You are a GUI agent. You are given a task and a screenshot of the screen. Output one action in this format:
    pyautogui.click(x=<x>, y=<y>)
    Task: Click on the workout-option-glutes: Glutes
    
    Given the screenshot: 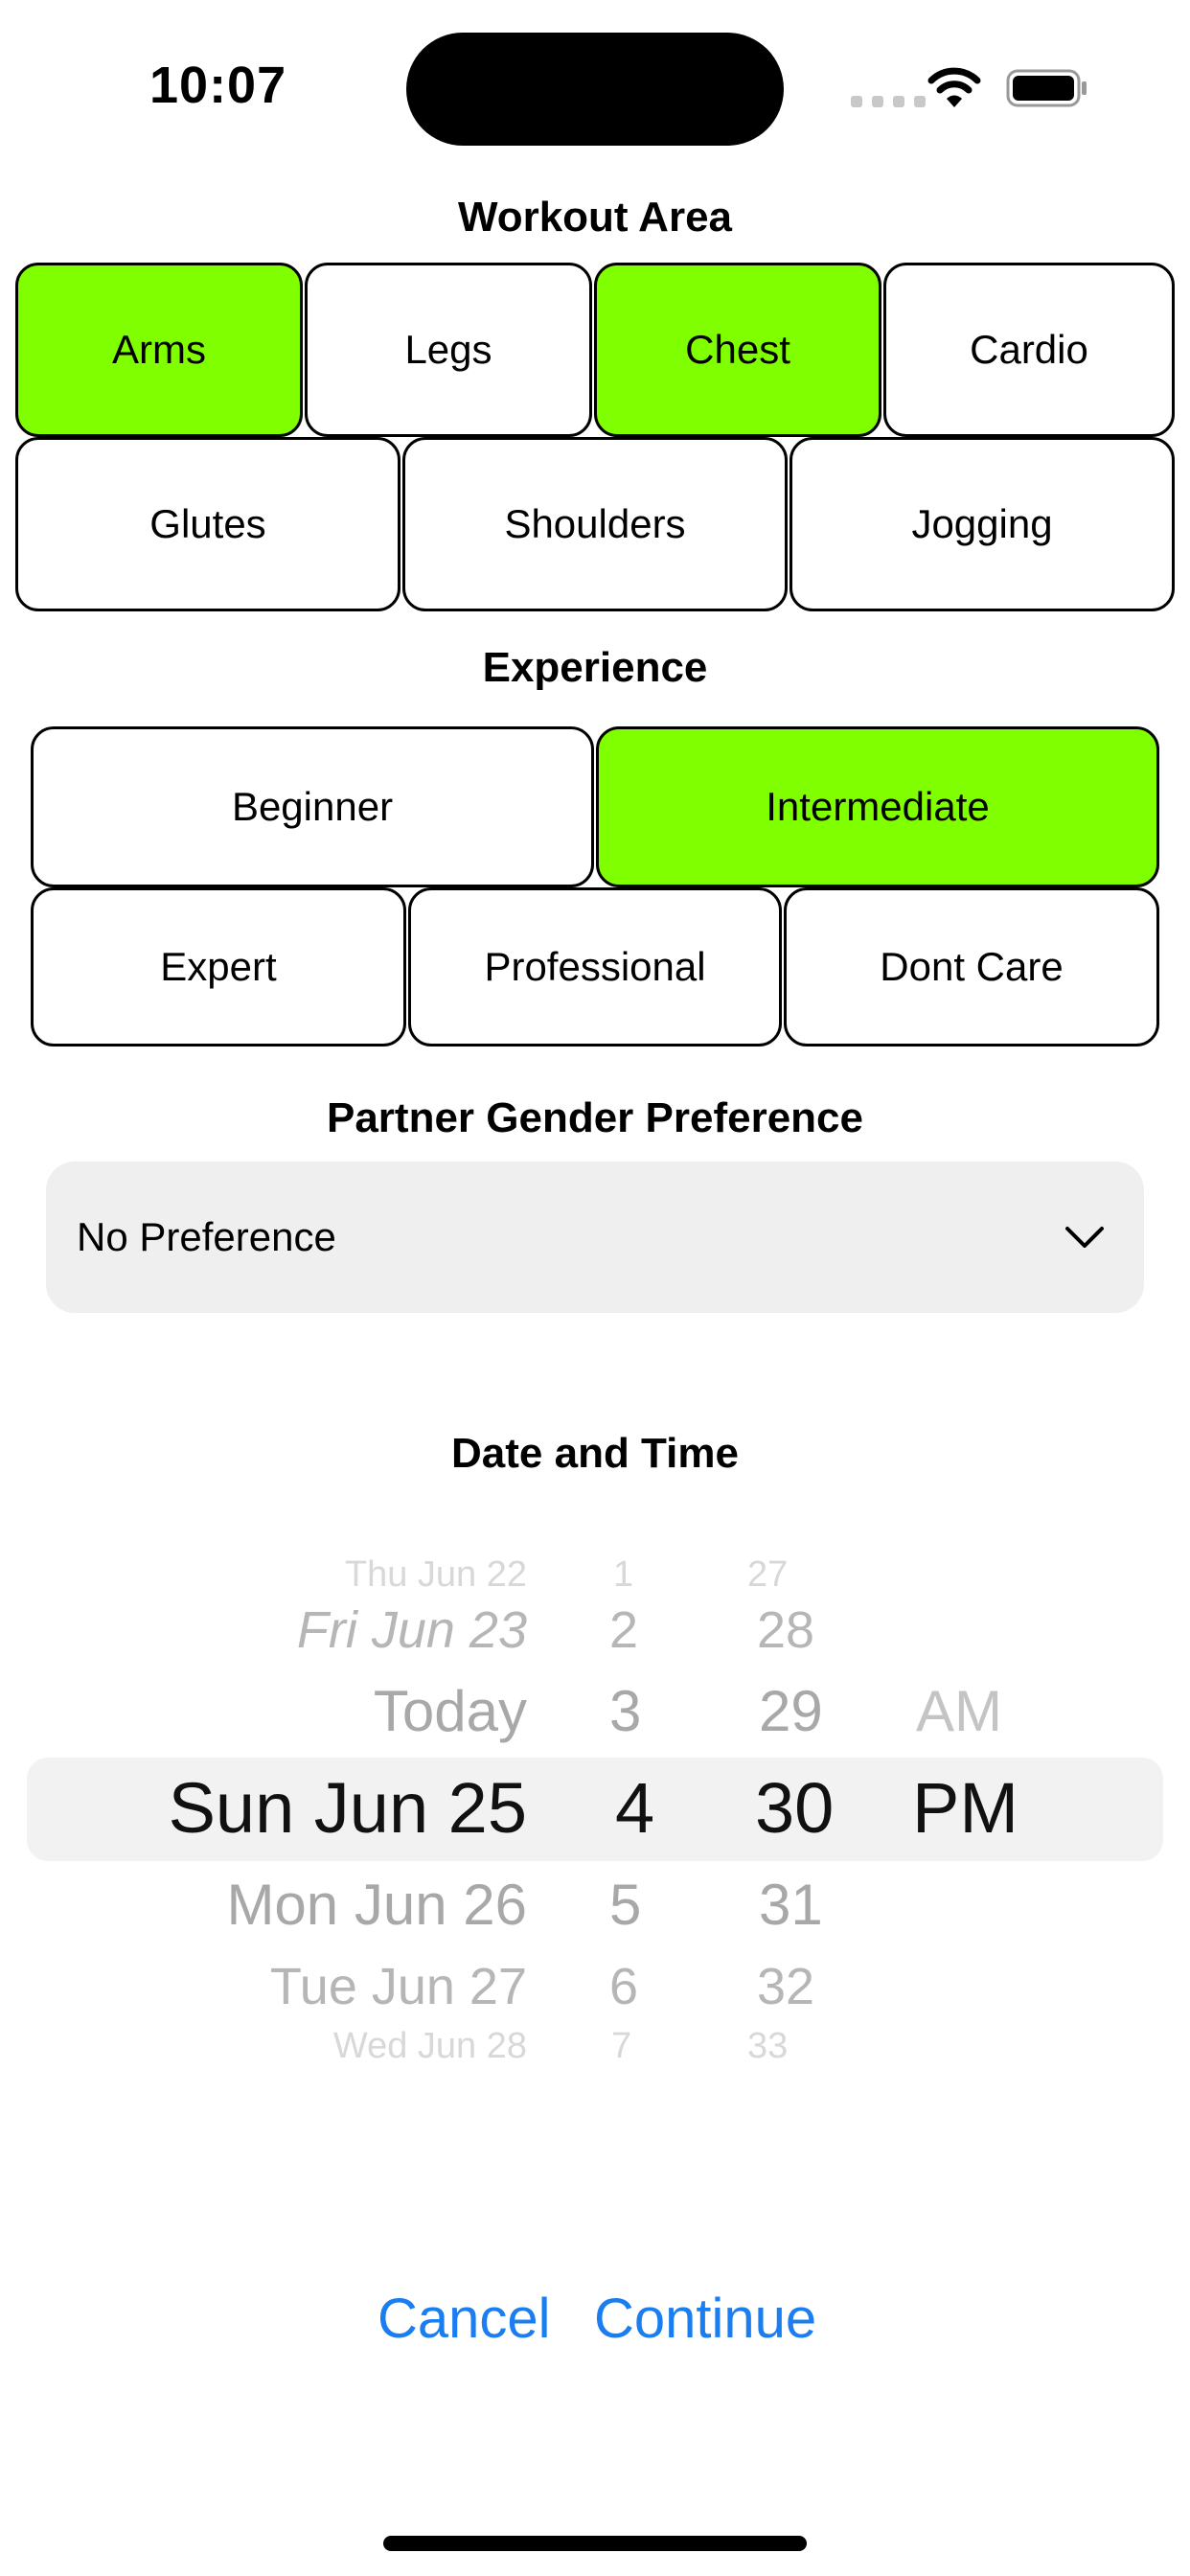 What is the action you would take?
    pyautogui.click(x=207, y=524)
    